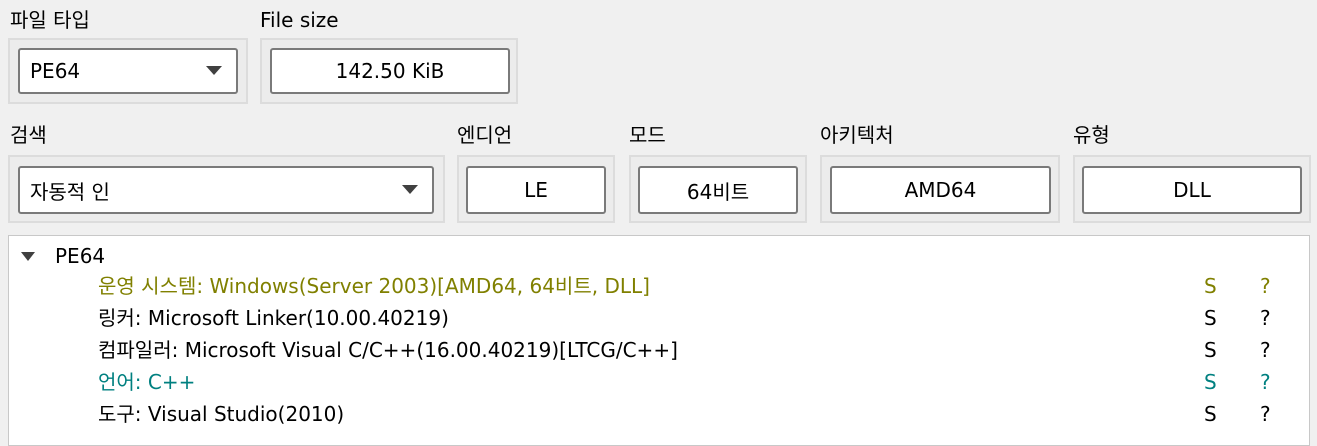 Image resolution: width=1317 pixels, height=446 pixels. What do you see at coordinates (1091, 135) in the screenshot?
I see `type-label: 유형` at bounding box center [1091, 135].